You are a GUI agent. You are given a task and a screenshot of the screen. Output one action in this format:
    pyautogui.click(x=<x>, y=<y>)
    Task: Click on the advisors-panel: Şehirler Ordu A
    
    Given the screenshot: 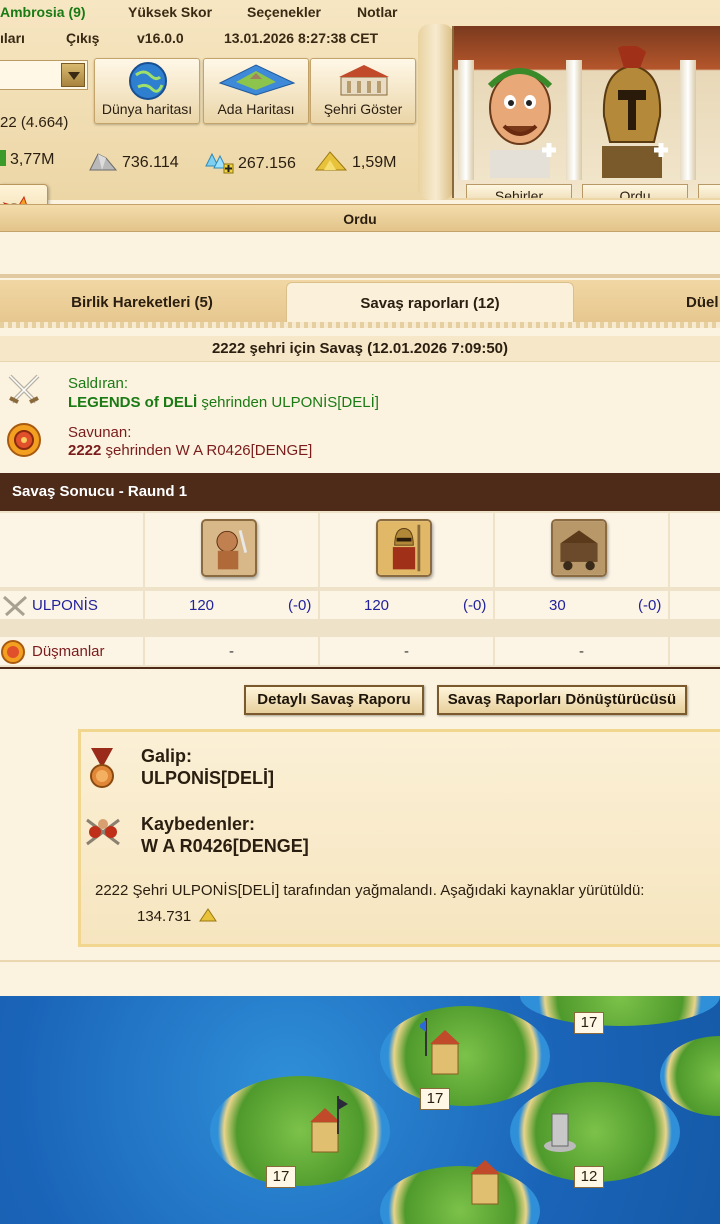 What is the action you would take?
    pyautogui.click(x=586, y=112)
    